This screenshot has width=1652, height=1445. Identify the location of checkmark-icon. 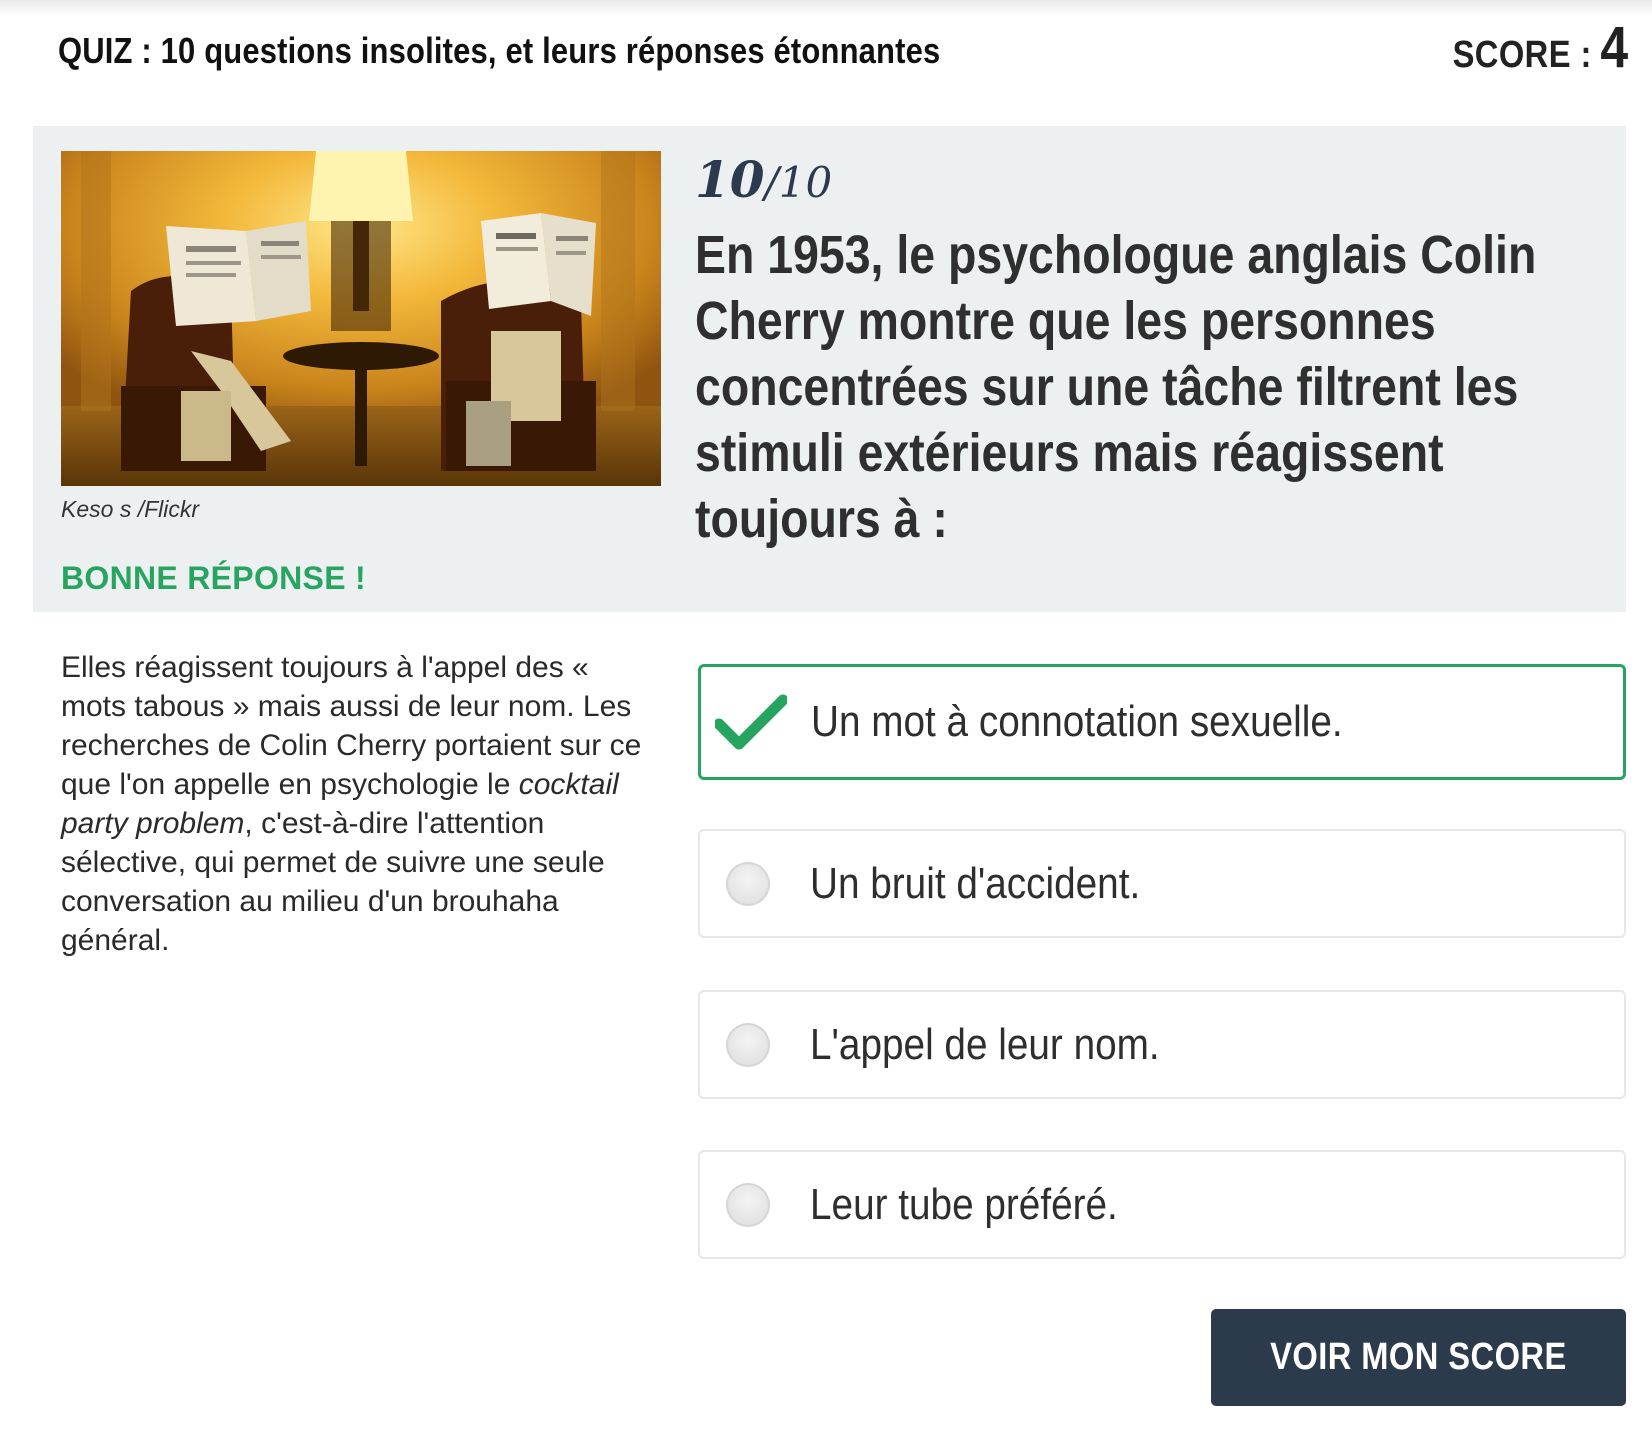
(751, 722).